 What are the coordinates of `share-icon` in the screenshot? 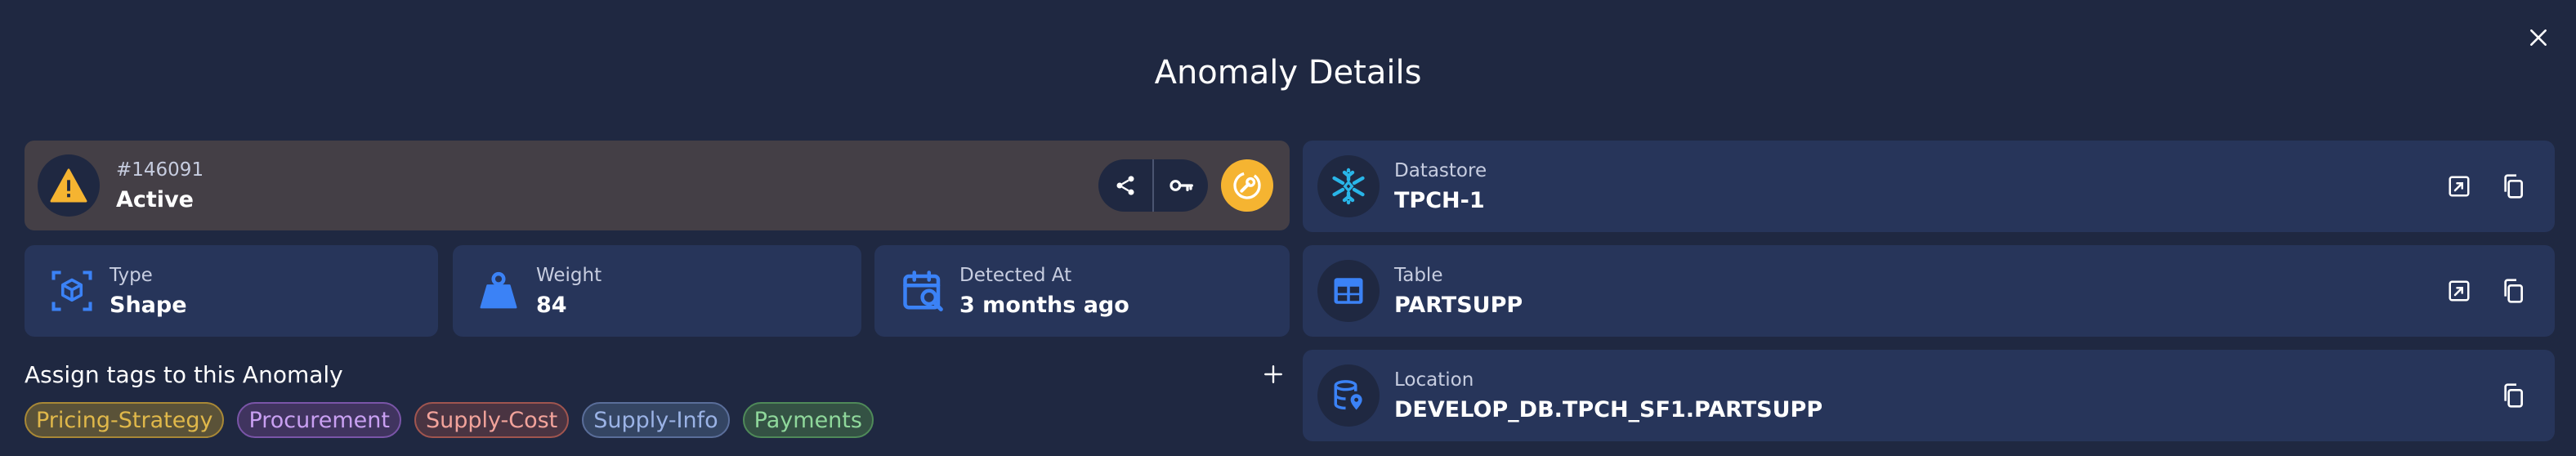 It's located at (1125, 185).